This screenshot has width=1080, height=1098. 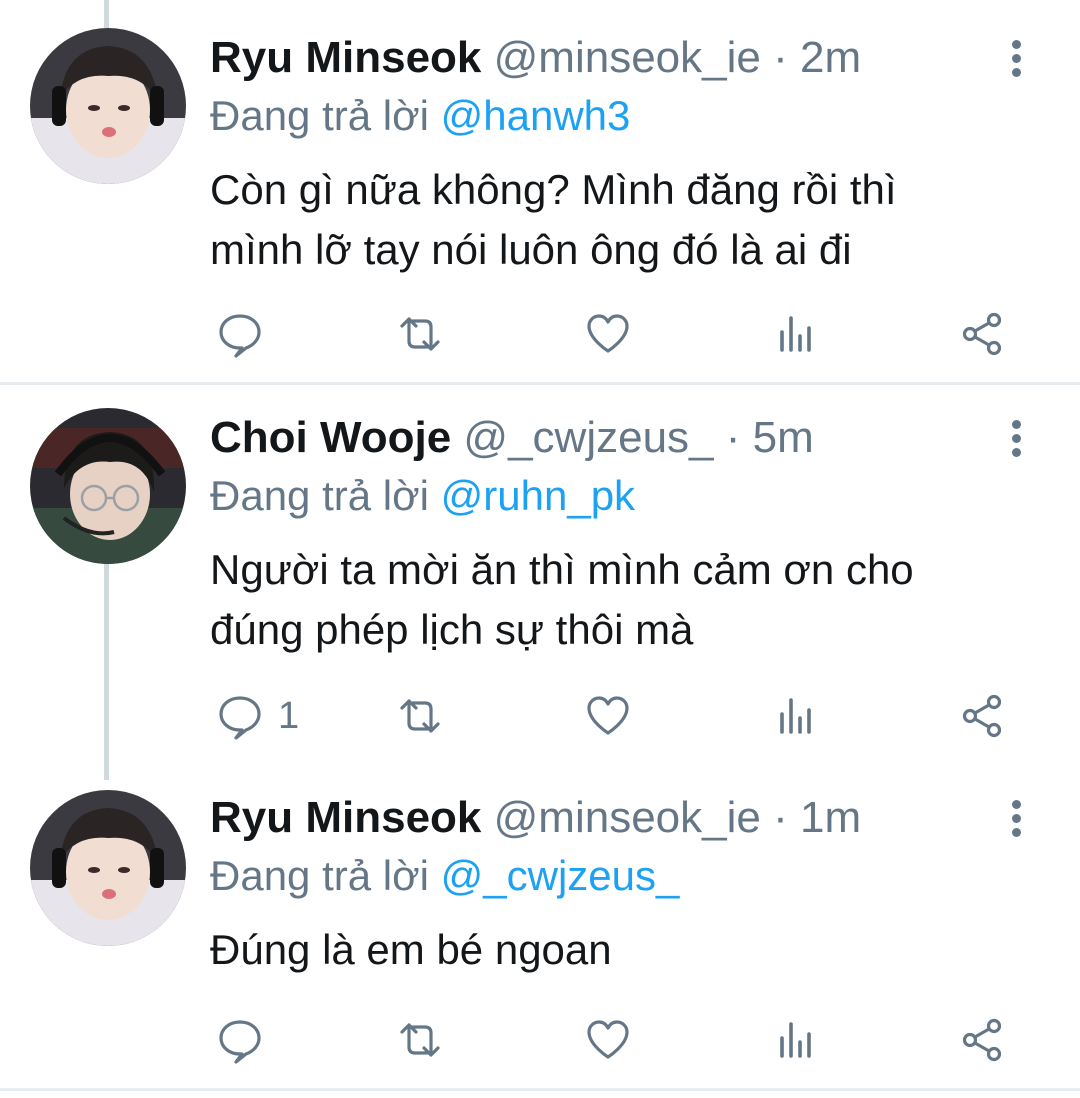 What do you see at coordinates (830, 57) in the screenshot?
I see `timestamp: 2m` at bounding box center [830, 57].